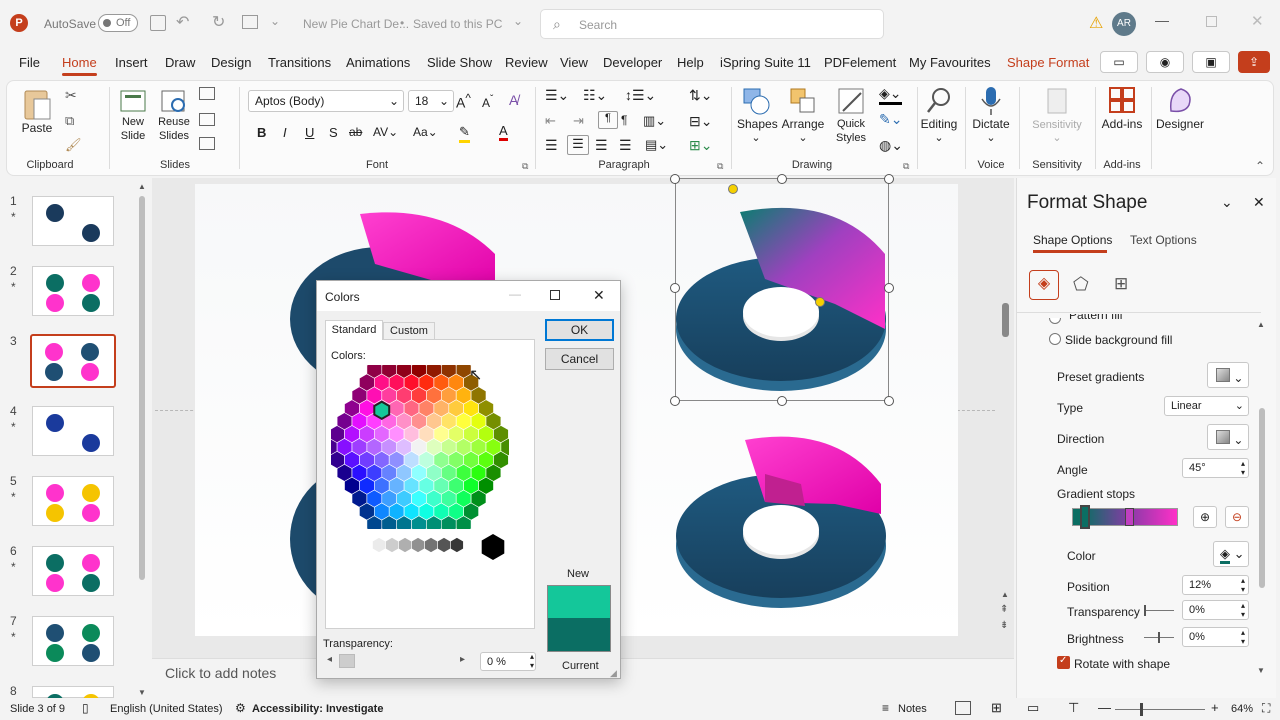 The image size is (1280, 720). Describe the element at coordinates (382, 410) in the screenshot. I see `selected-color-marker` at that location.